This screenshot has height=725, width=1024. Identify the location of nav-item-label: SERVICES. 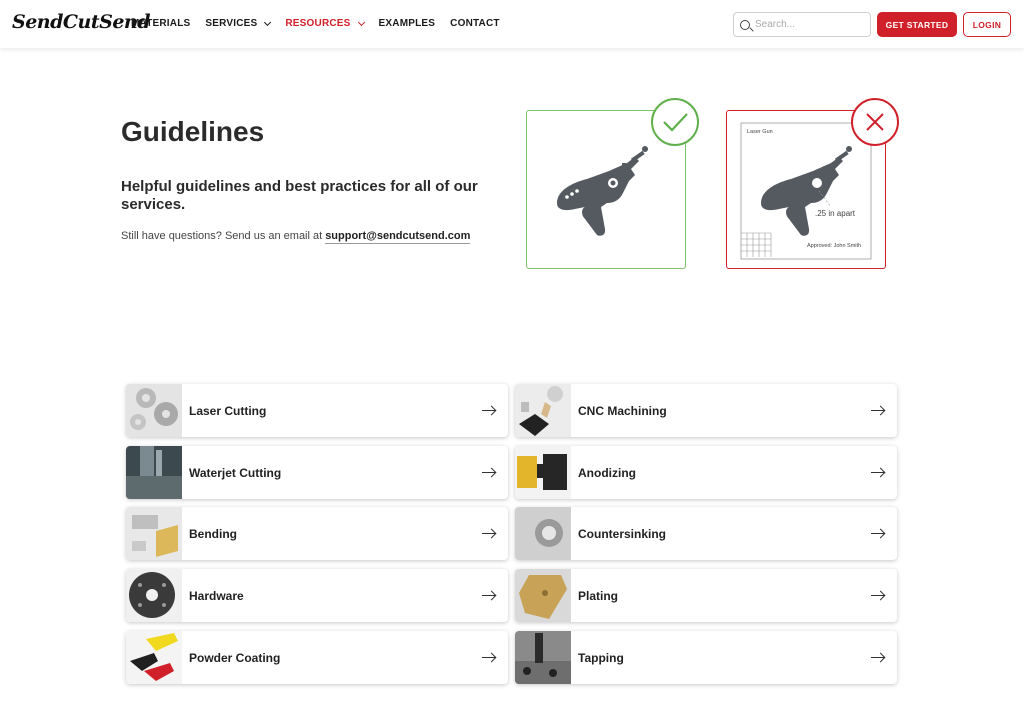
(231, 23).